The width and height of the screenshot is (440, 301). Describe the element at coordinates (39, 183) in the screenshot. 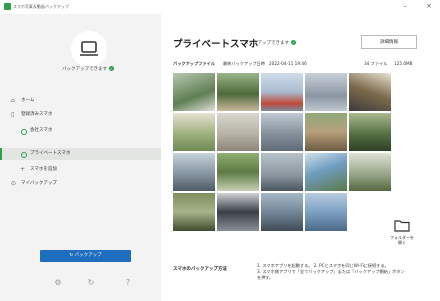

I see `sidebar-item-label: マイバックアップ` at that location.